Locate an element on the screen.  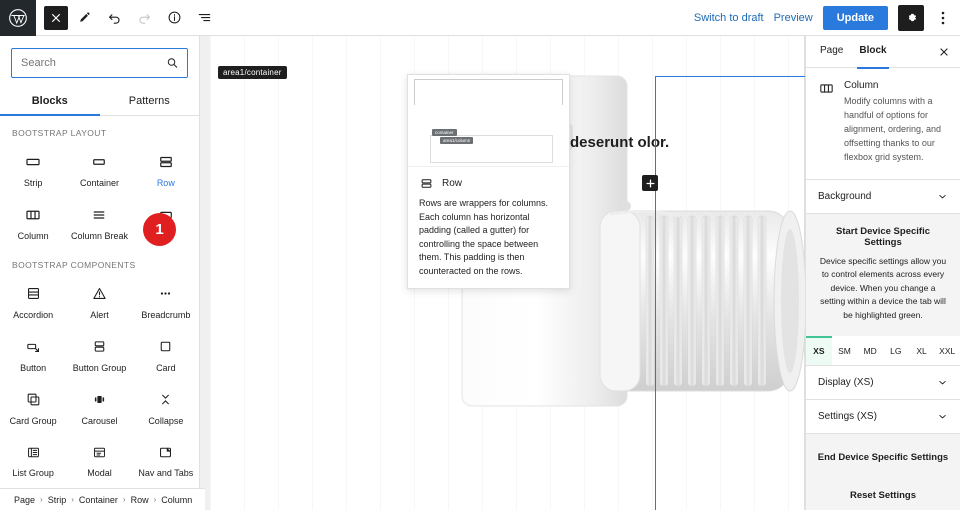
block-label: Alert is located at coordinates (99, 314).